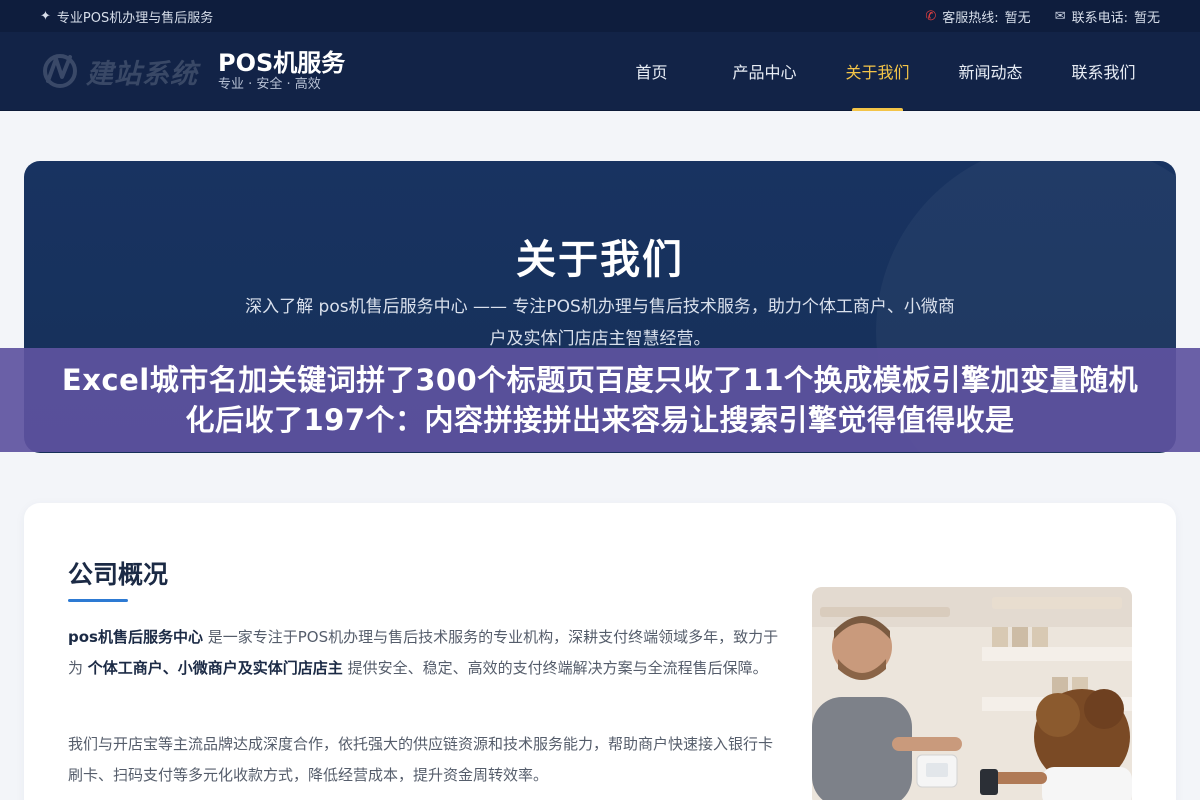 This screenshot has height=800, width=1200. What do you see at coordinates (282, 63) in the screenshot?
I see `brand-name: POS机服务` at bounding box center [282, 63].